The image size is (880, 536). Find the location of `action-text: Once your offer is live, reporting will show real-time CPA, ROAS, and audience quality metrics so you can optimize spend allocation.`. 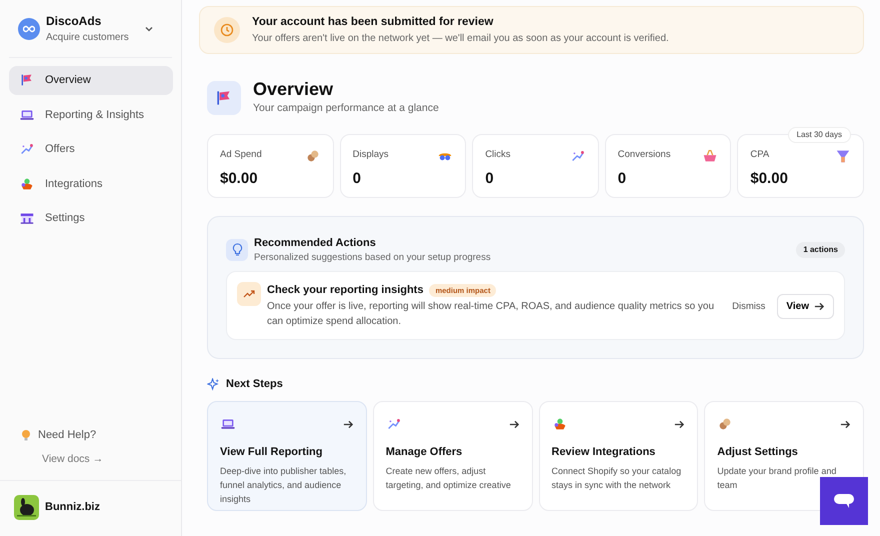

action-text: Once your offer is live, reporting will show real-time CPA, ROAS, and audience quality metrics so you can optimize spend allocation. is located at coordinates (491, 314).